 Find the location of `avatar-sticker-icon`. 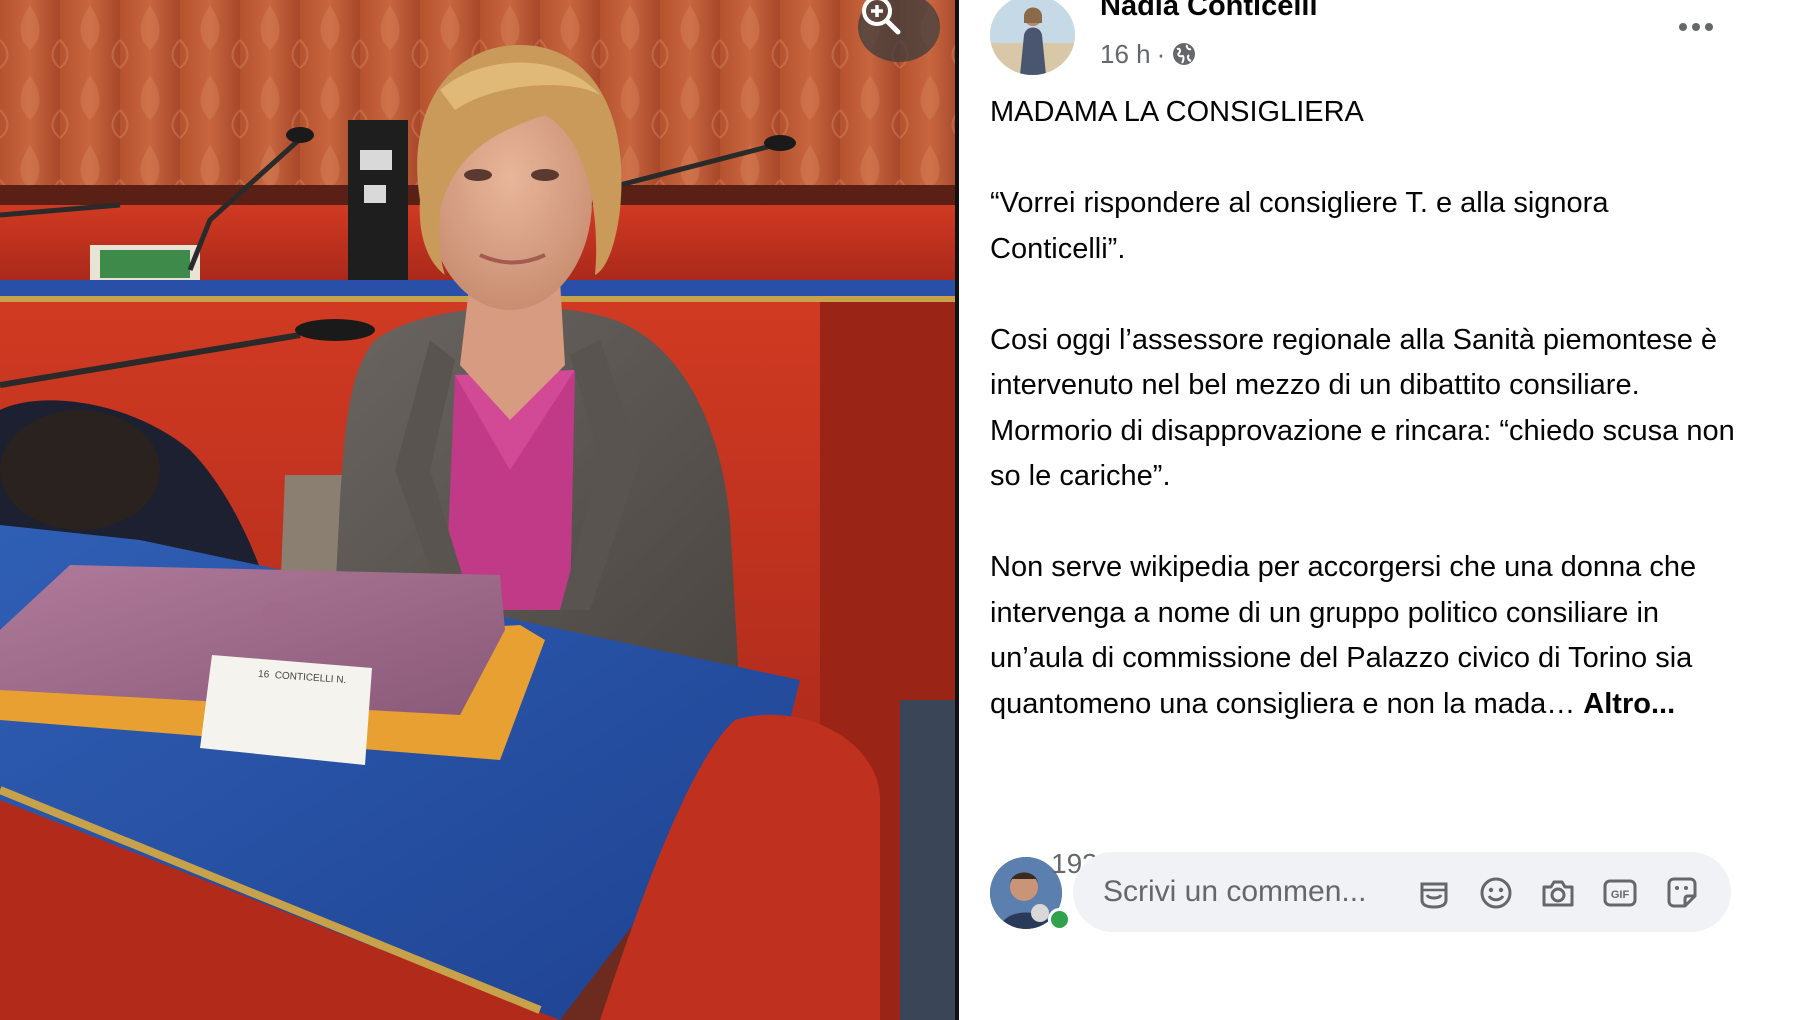

avatar-sticker-icon is located at coordinates (1434, 893).